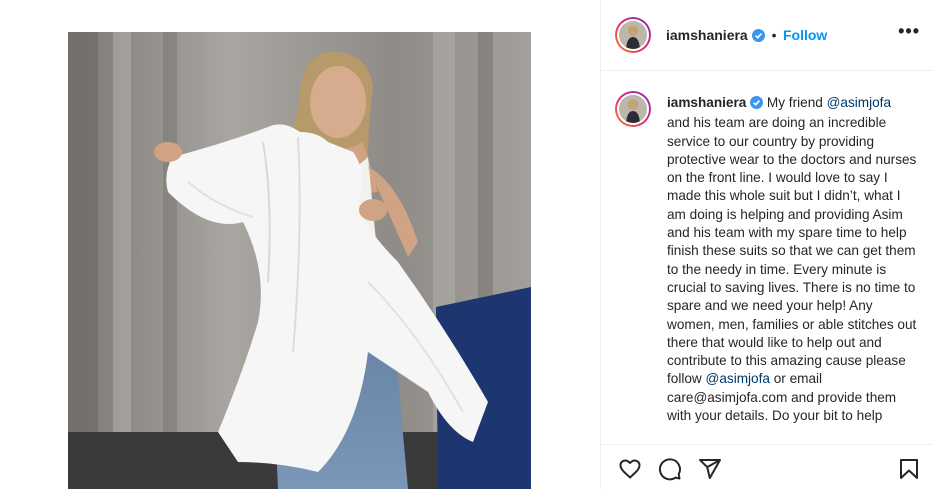  I want to click on mention-link-2: @asimjofa, so click(738, 378).